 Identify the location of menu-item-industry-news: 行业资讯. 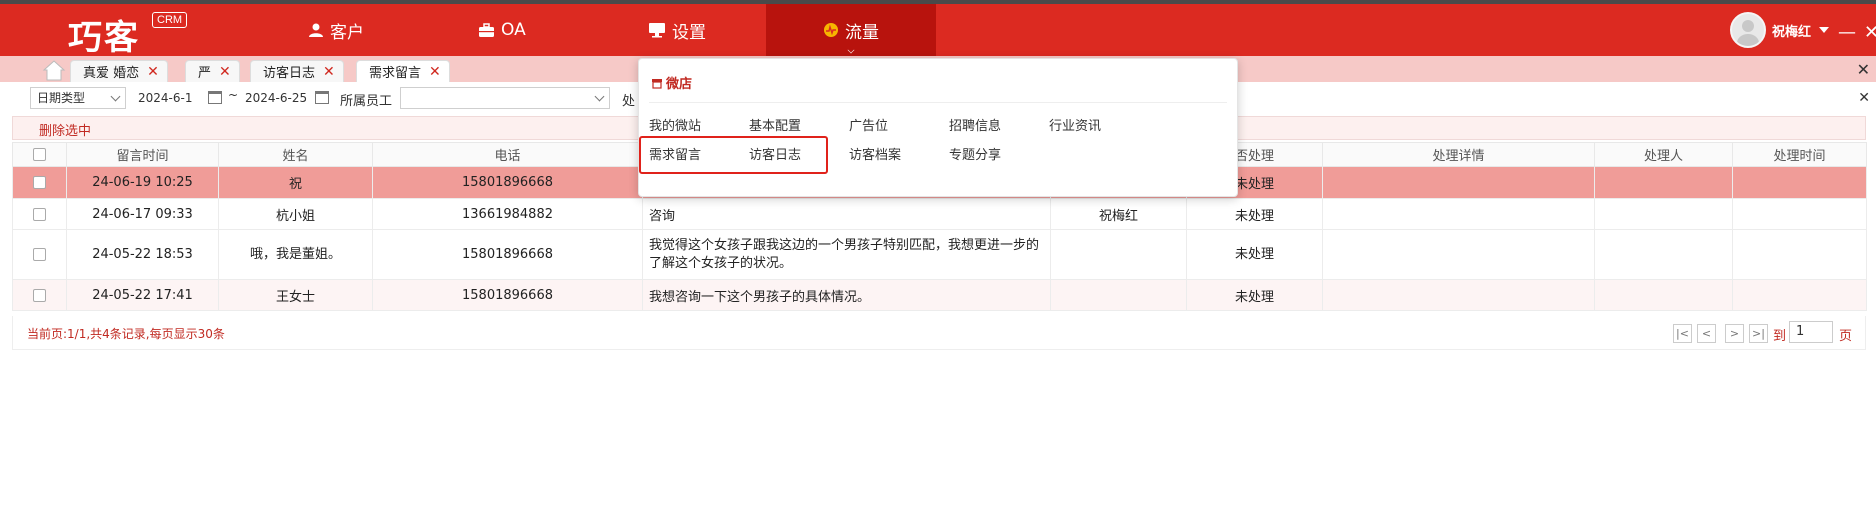
(1075, 124).